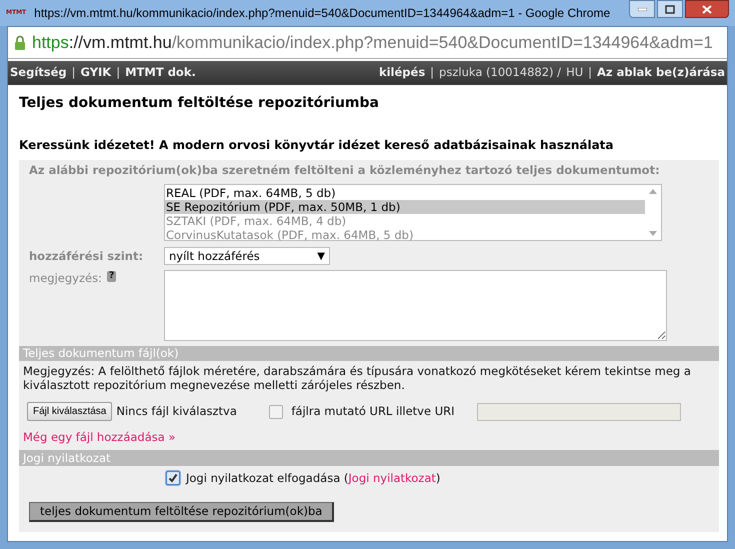 This screenshot has width=735, height=549. Describe the element at coordinates (405, 207) in the screenshot. I see `repository-option: SE Repozitórium (PDF, max. 50MB, 1 db)` at that location.